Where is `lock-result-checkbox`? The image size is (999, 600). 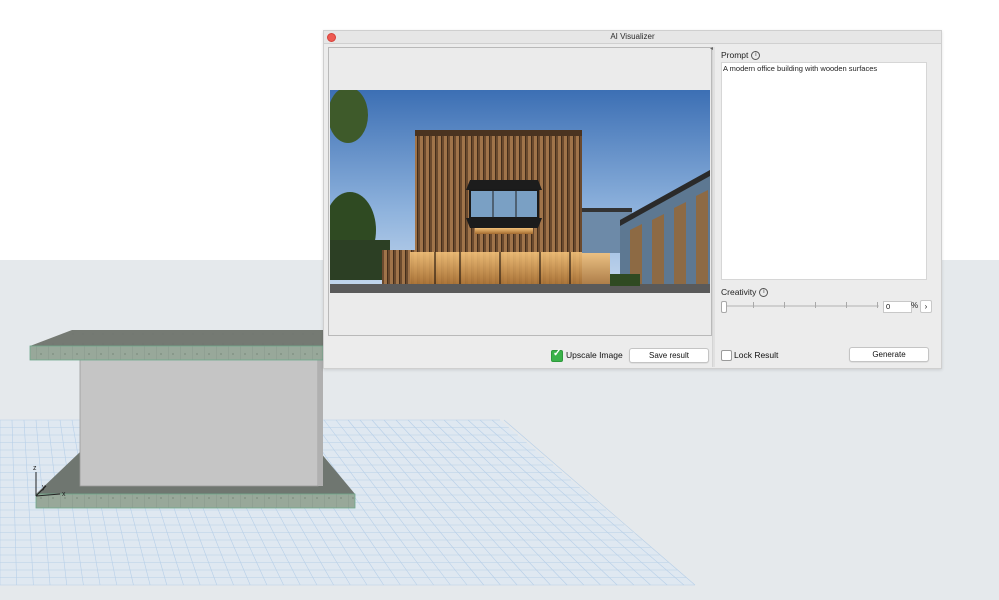
lock-result-checkbox is located at coordinates (726, 355).